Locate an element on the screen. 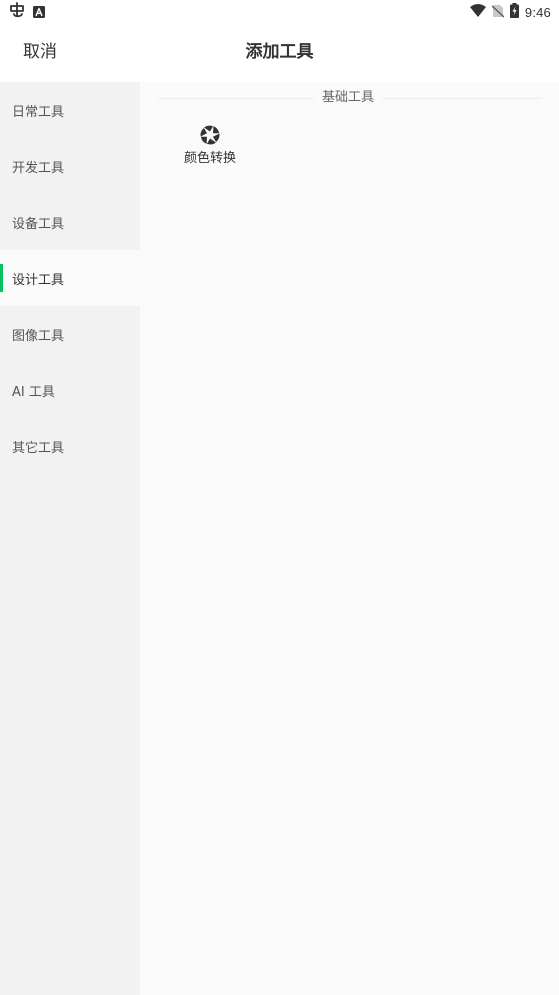 Image resolution: width=559 pixels, height=995 pixels. active-indicator is located at coordinates (1, 278).